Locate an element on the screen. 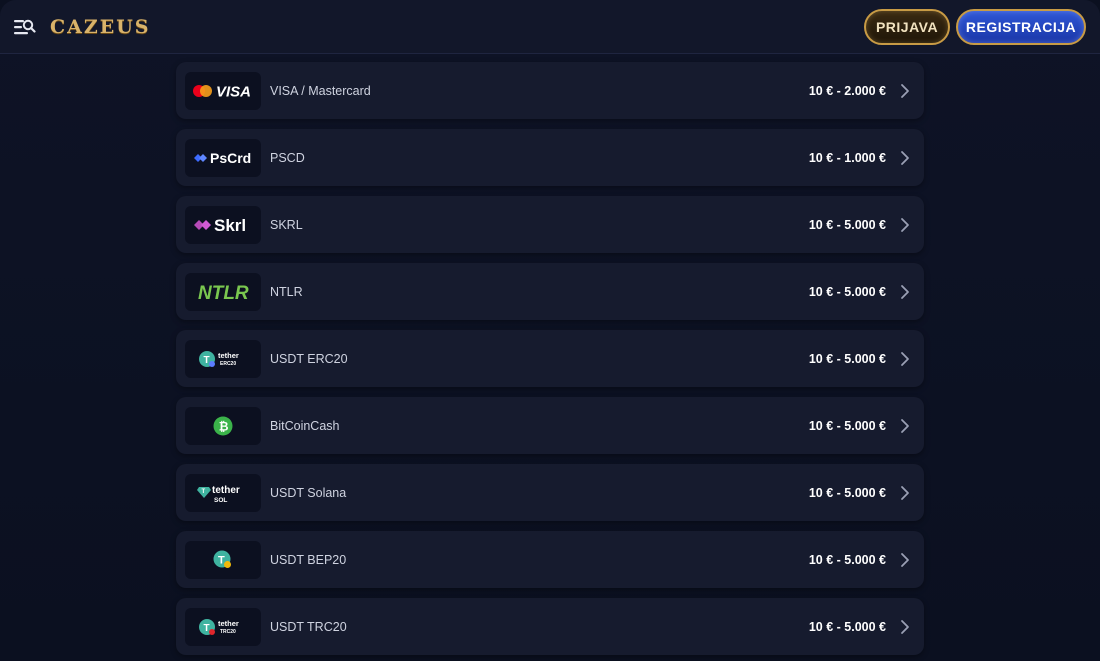 This screenshot has width=1100, height=661. method-name: USDT BEP20 is located at coordinates (308, 559).